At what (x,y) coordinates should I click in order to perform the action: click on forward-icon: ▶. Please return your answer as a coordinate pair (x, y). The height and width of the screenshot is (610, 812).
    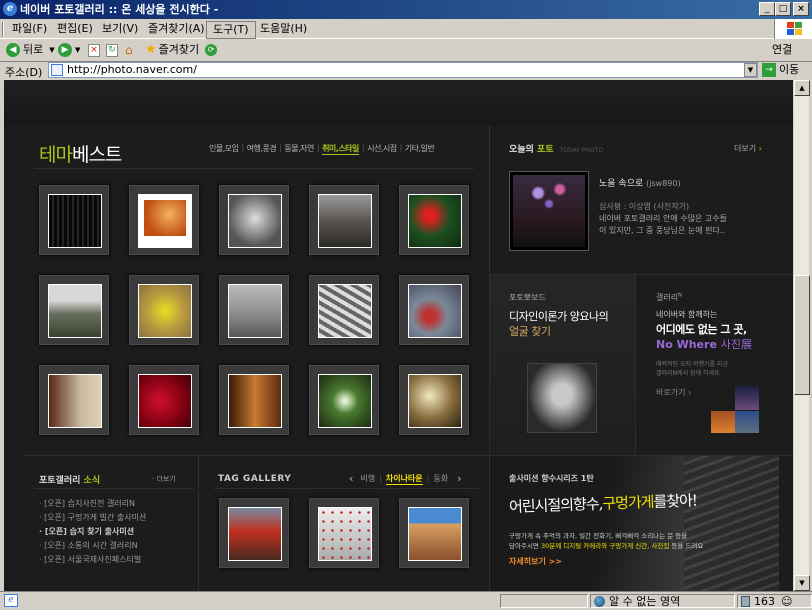
    Looking at the image, I should click on (65, 50).